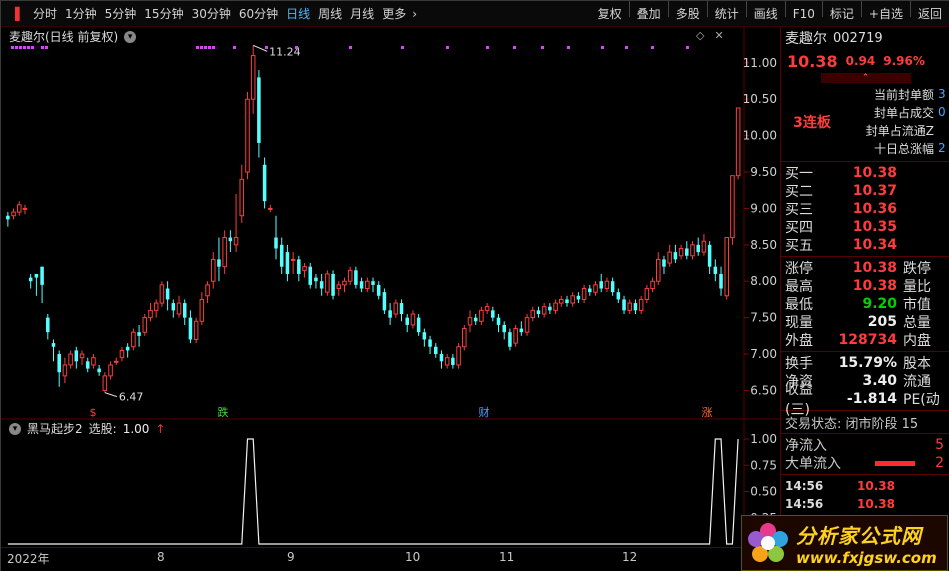 Image resolution: width=949 pixels, height=571 pixels. What do you see at coordinates (865, 227) in the screenshot?
I see `bid-row: 买四 10.35` at bounding box center [865, 227].